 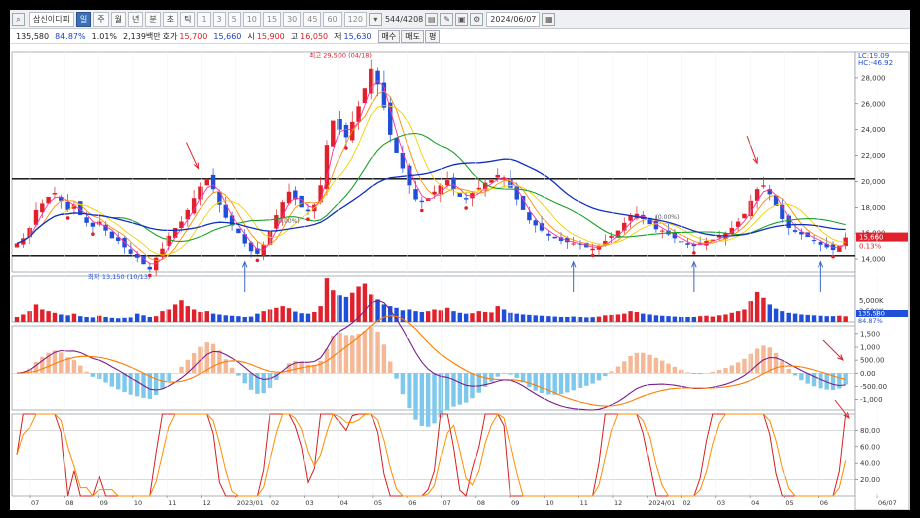 What do you see at coordinates (219, 19) in the screenshot?
I see `interval-tab-3: 3` at bounding box center [219, 19].